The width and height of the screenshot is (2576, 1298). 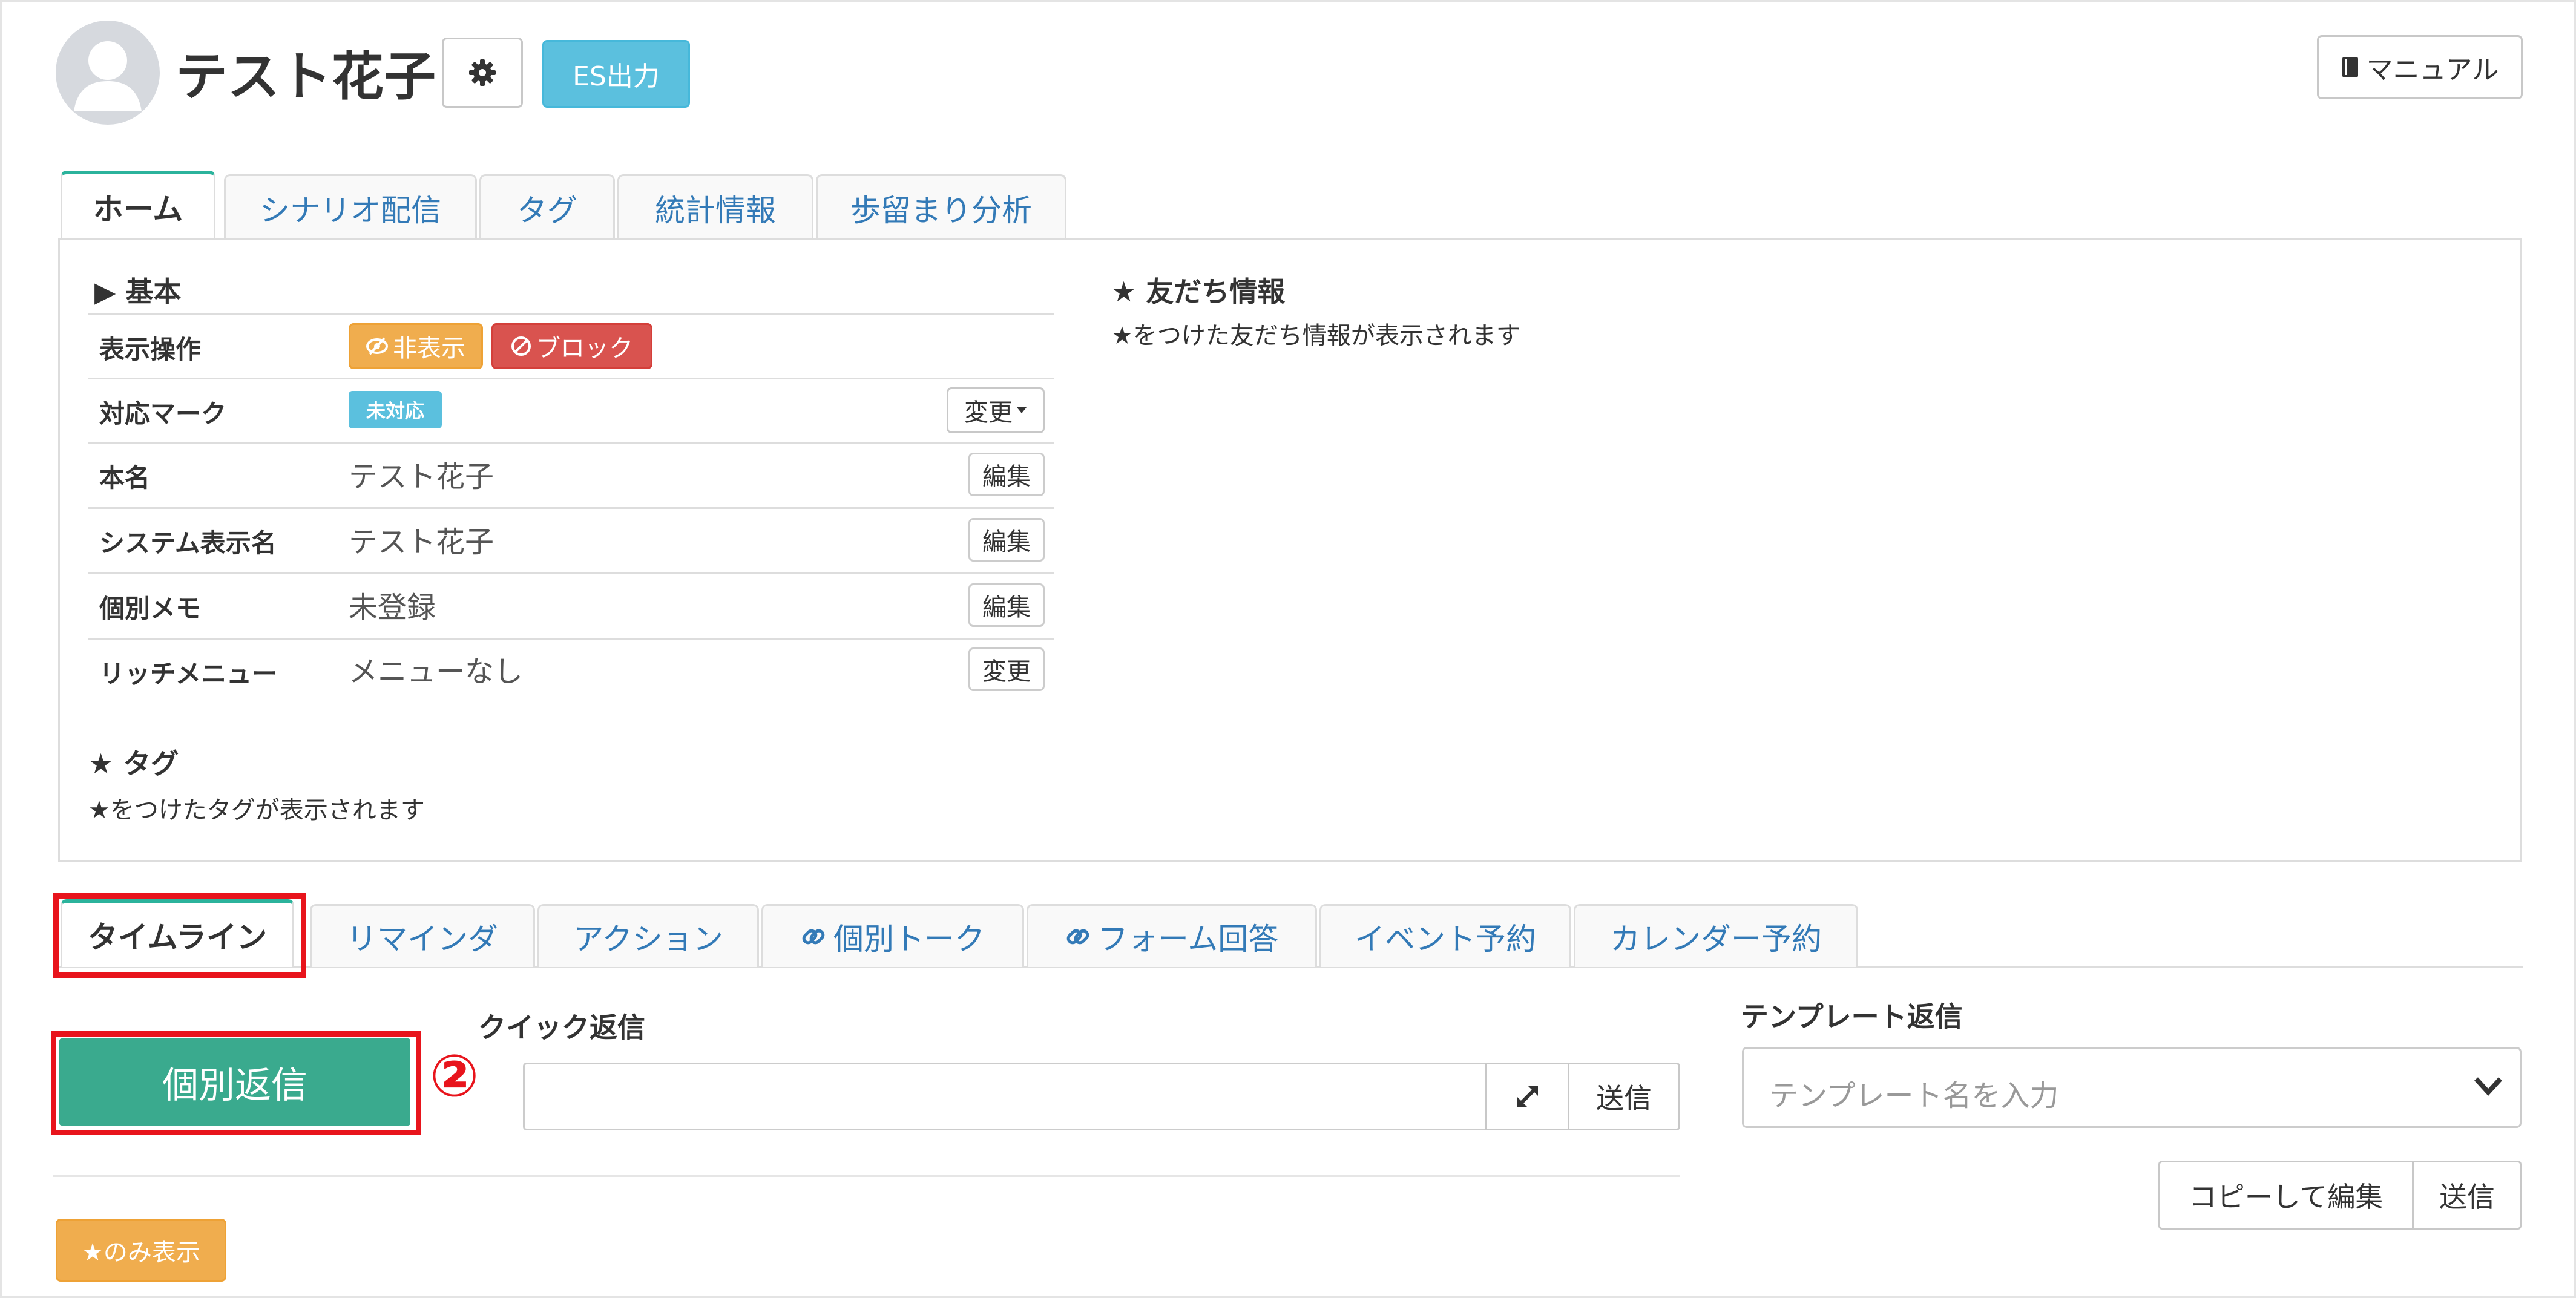 What do you see at coordinates (941, 207) in the screenshot?
I see `tab-funnel: 歩留まり分析` at bounding box center [941, 207].